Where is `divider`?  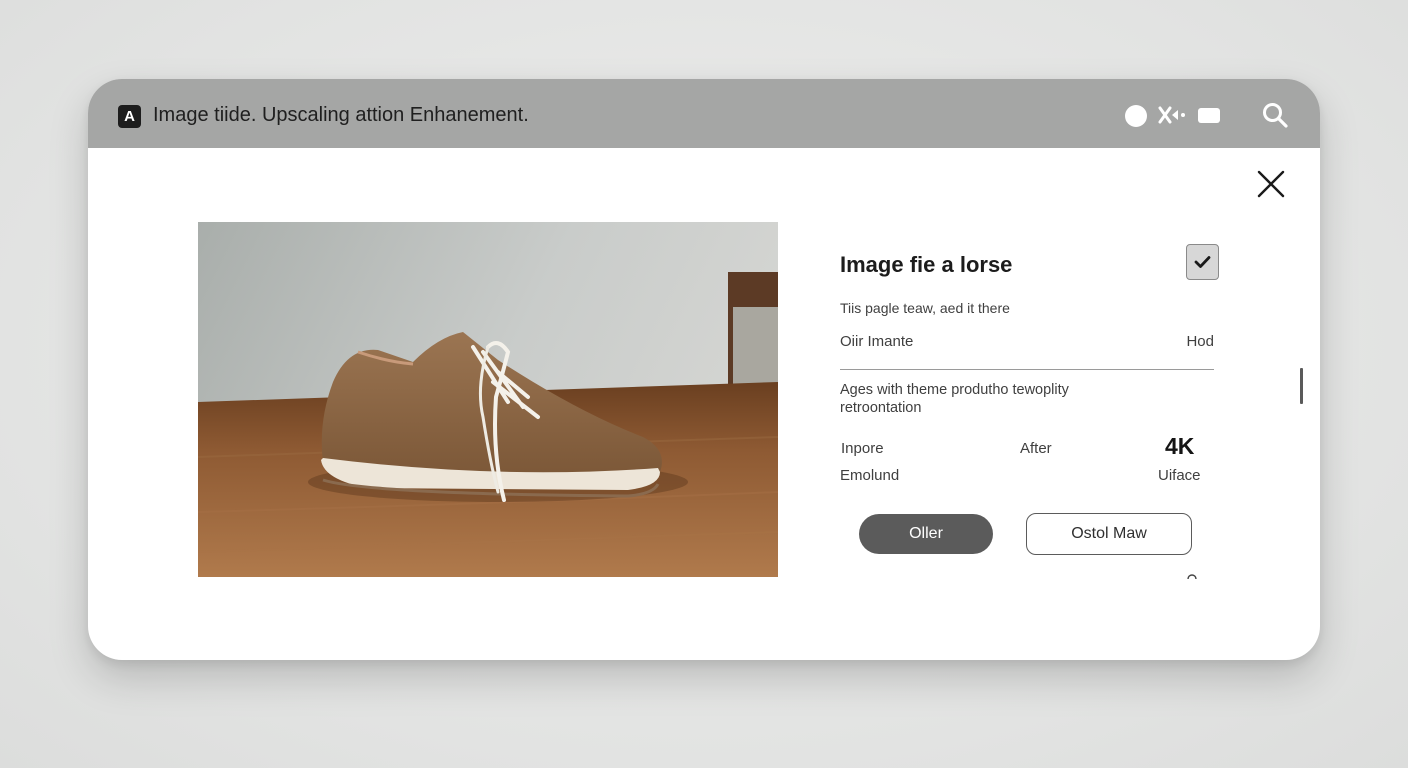 divider is located at coordinates (1027, 369).